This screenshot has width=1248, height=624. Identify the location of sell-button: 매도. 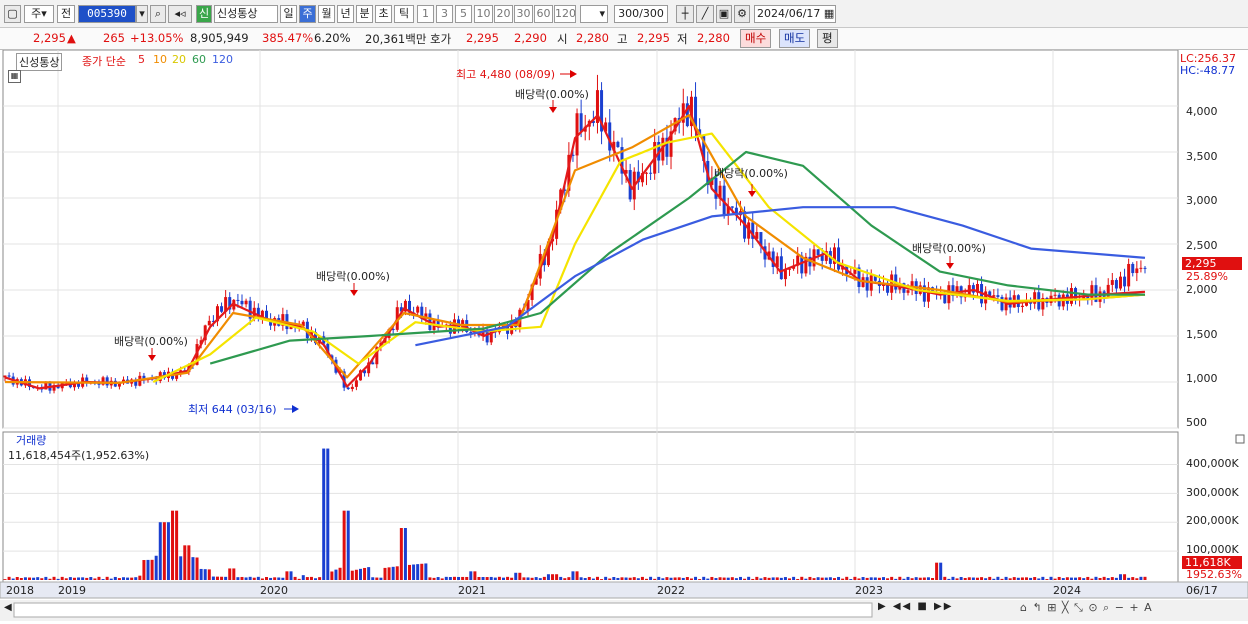
(795, 38).